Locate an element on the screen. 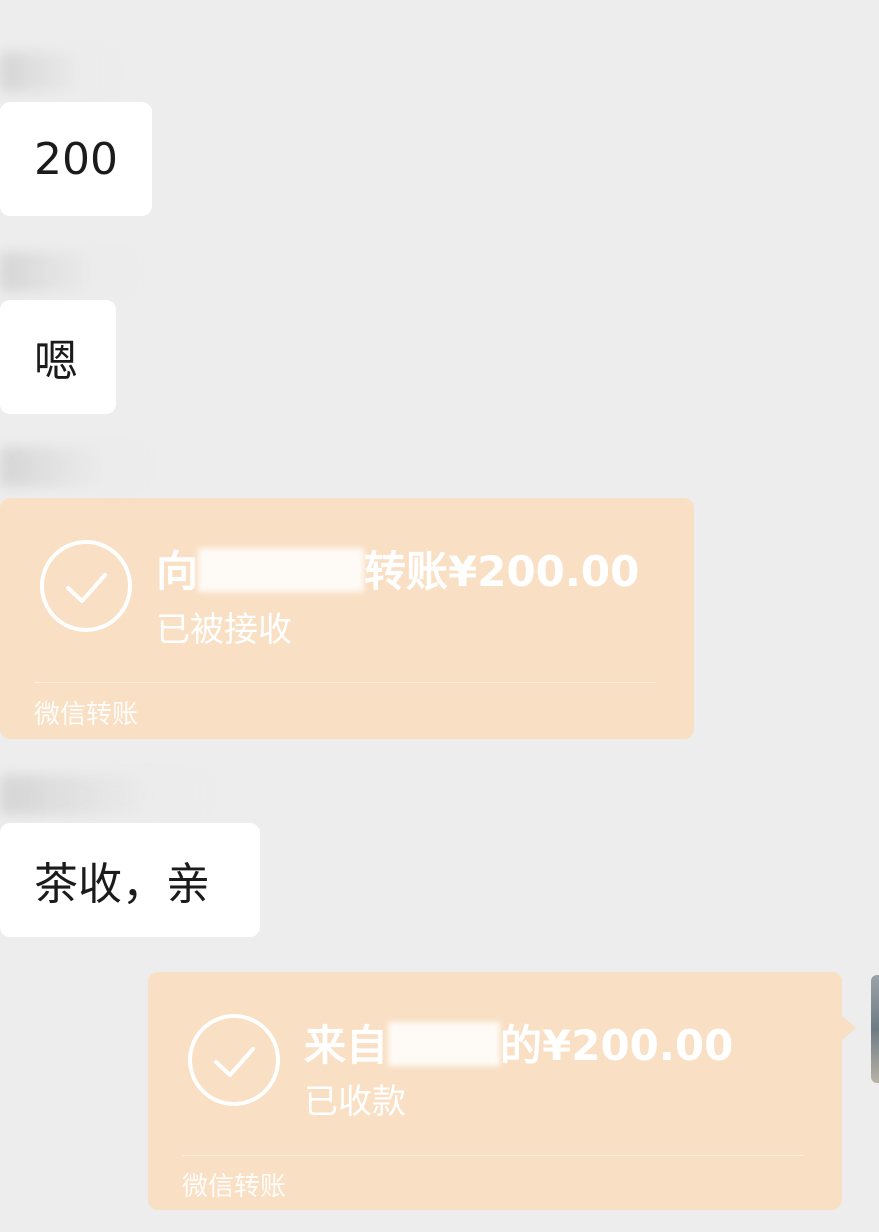 The image size is (879, 1232). transfer-title-suffix: 转账¥200.00 is located at coordinates (502, 571).